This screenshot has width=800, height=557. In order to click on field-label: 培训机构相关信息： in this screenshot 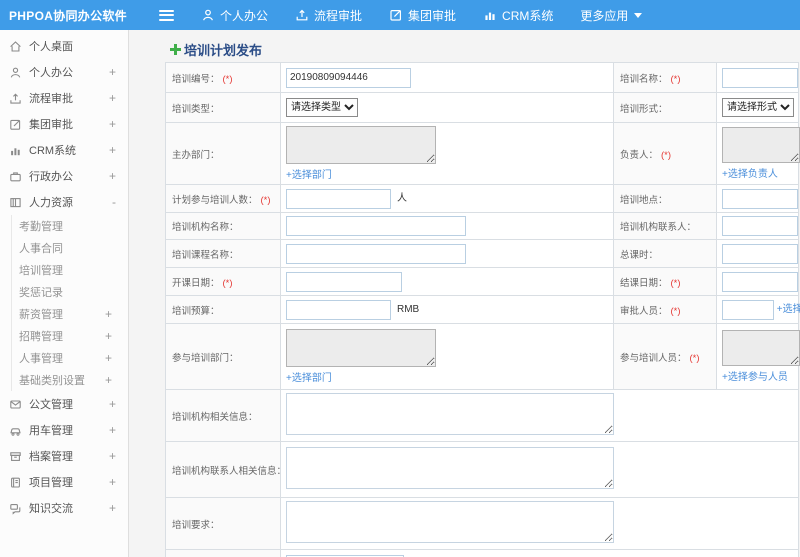, I will do `click(215, 417)`.